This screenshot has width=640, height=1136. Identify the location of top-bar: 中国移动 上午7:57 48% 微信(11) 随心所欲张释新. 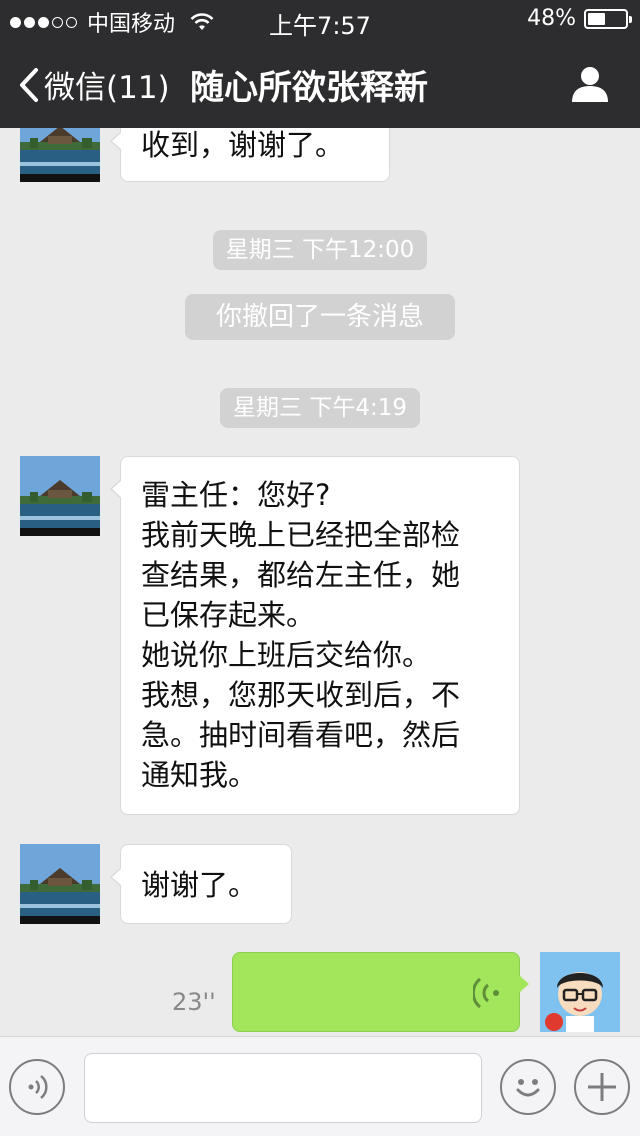
(320, 64).